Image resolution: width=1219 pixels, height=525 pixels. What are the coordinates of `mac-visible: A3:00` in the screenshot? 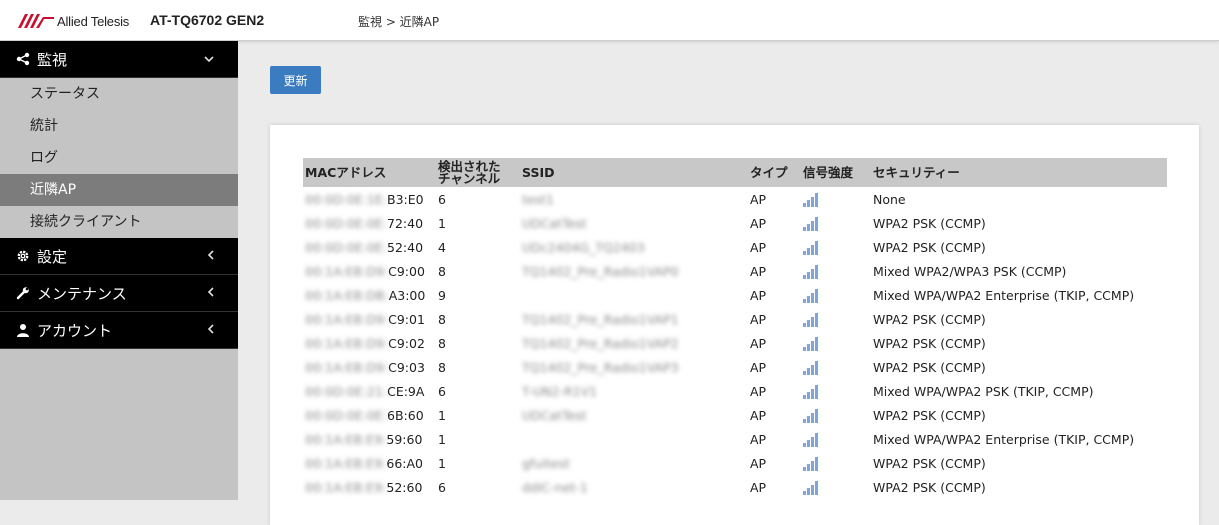 It's located at (407, 295).